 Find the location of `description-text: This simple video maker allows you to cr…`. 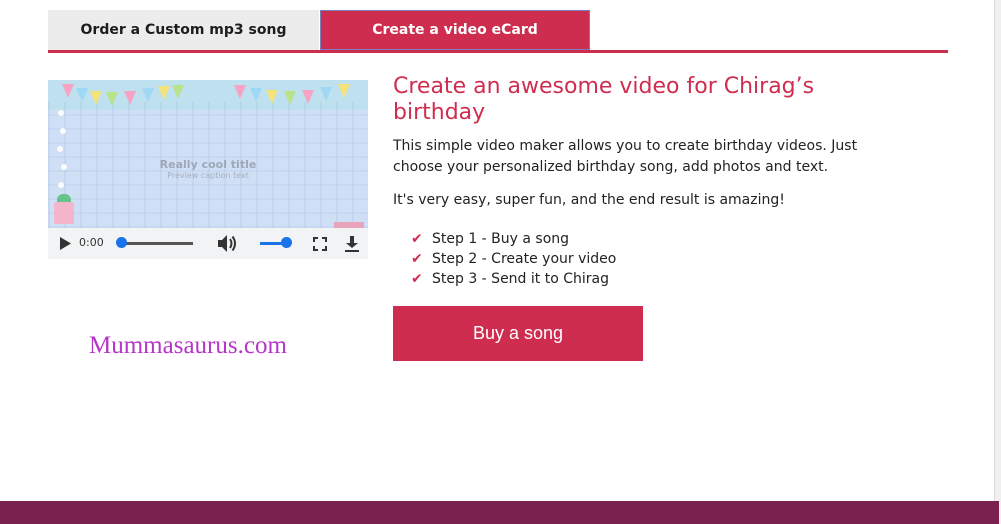

description-text: This simple video maker allows you to cr… is located at coordinates (625, 156).